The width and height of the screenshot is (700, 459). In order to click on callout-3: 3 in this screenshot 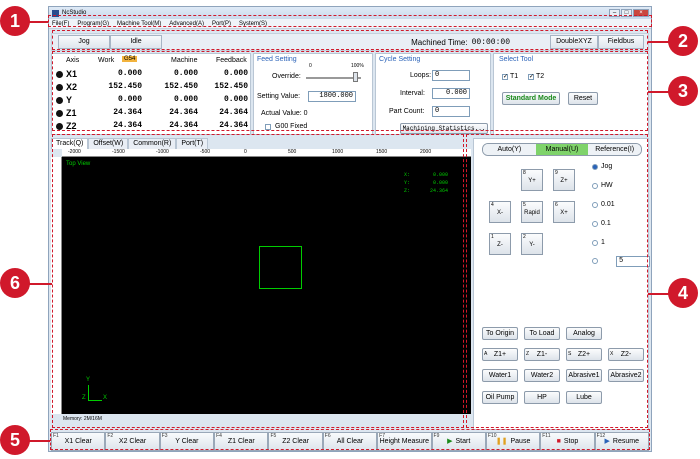, I will do `click(683, 91)`.